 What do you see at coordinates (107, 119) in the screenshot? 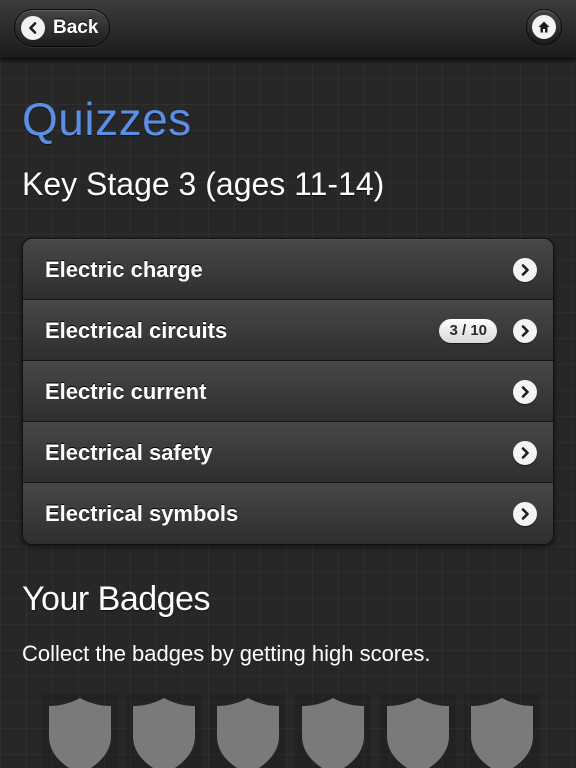
I see `page-title: Quizzes` at bounding box center [107, 119].